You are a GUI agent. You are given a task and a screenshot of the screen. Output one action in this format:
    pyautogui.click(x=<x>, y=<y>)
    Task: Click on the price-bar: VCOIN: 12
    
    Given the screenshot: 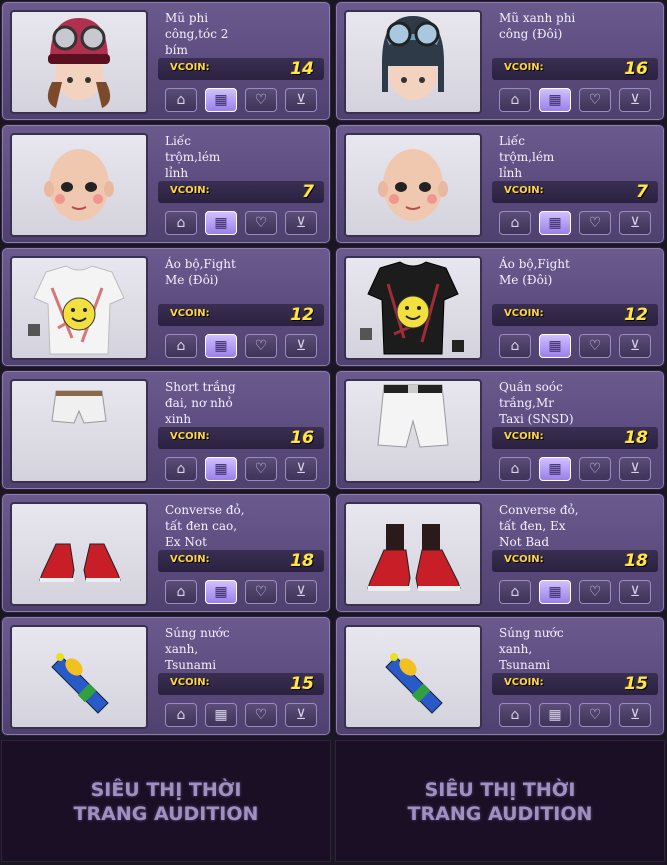 What is the action you would take?
    pyautogui.click(x=575, y=315)
    